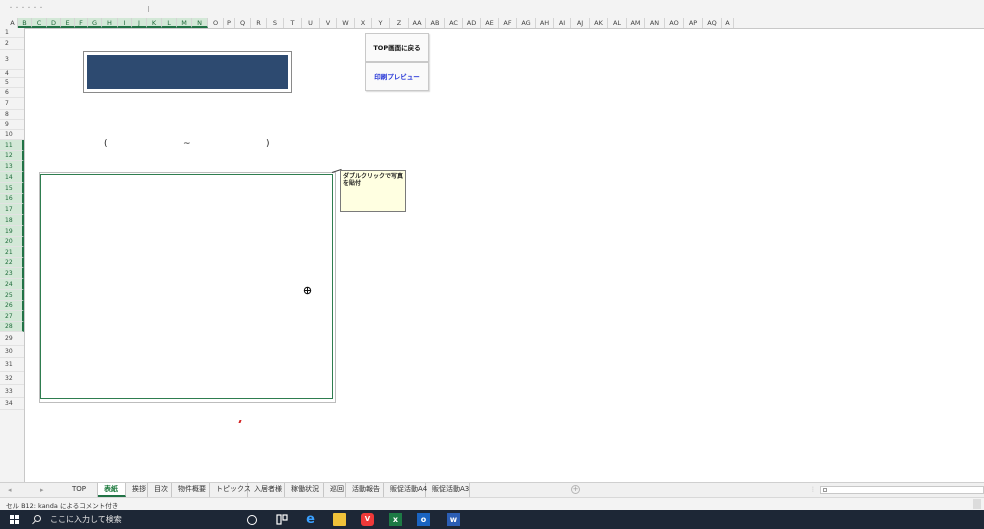 This screenshot has width=984, height=529. Describe the element at coordinates (25, 23) in the screenshot. I see `column-header-b: B` at that location.